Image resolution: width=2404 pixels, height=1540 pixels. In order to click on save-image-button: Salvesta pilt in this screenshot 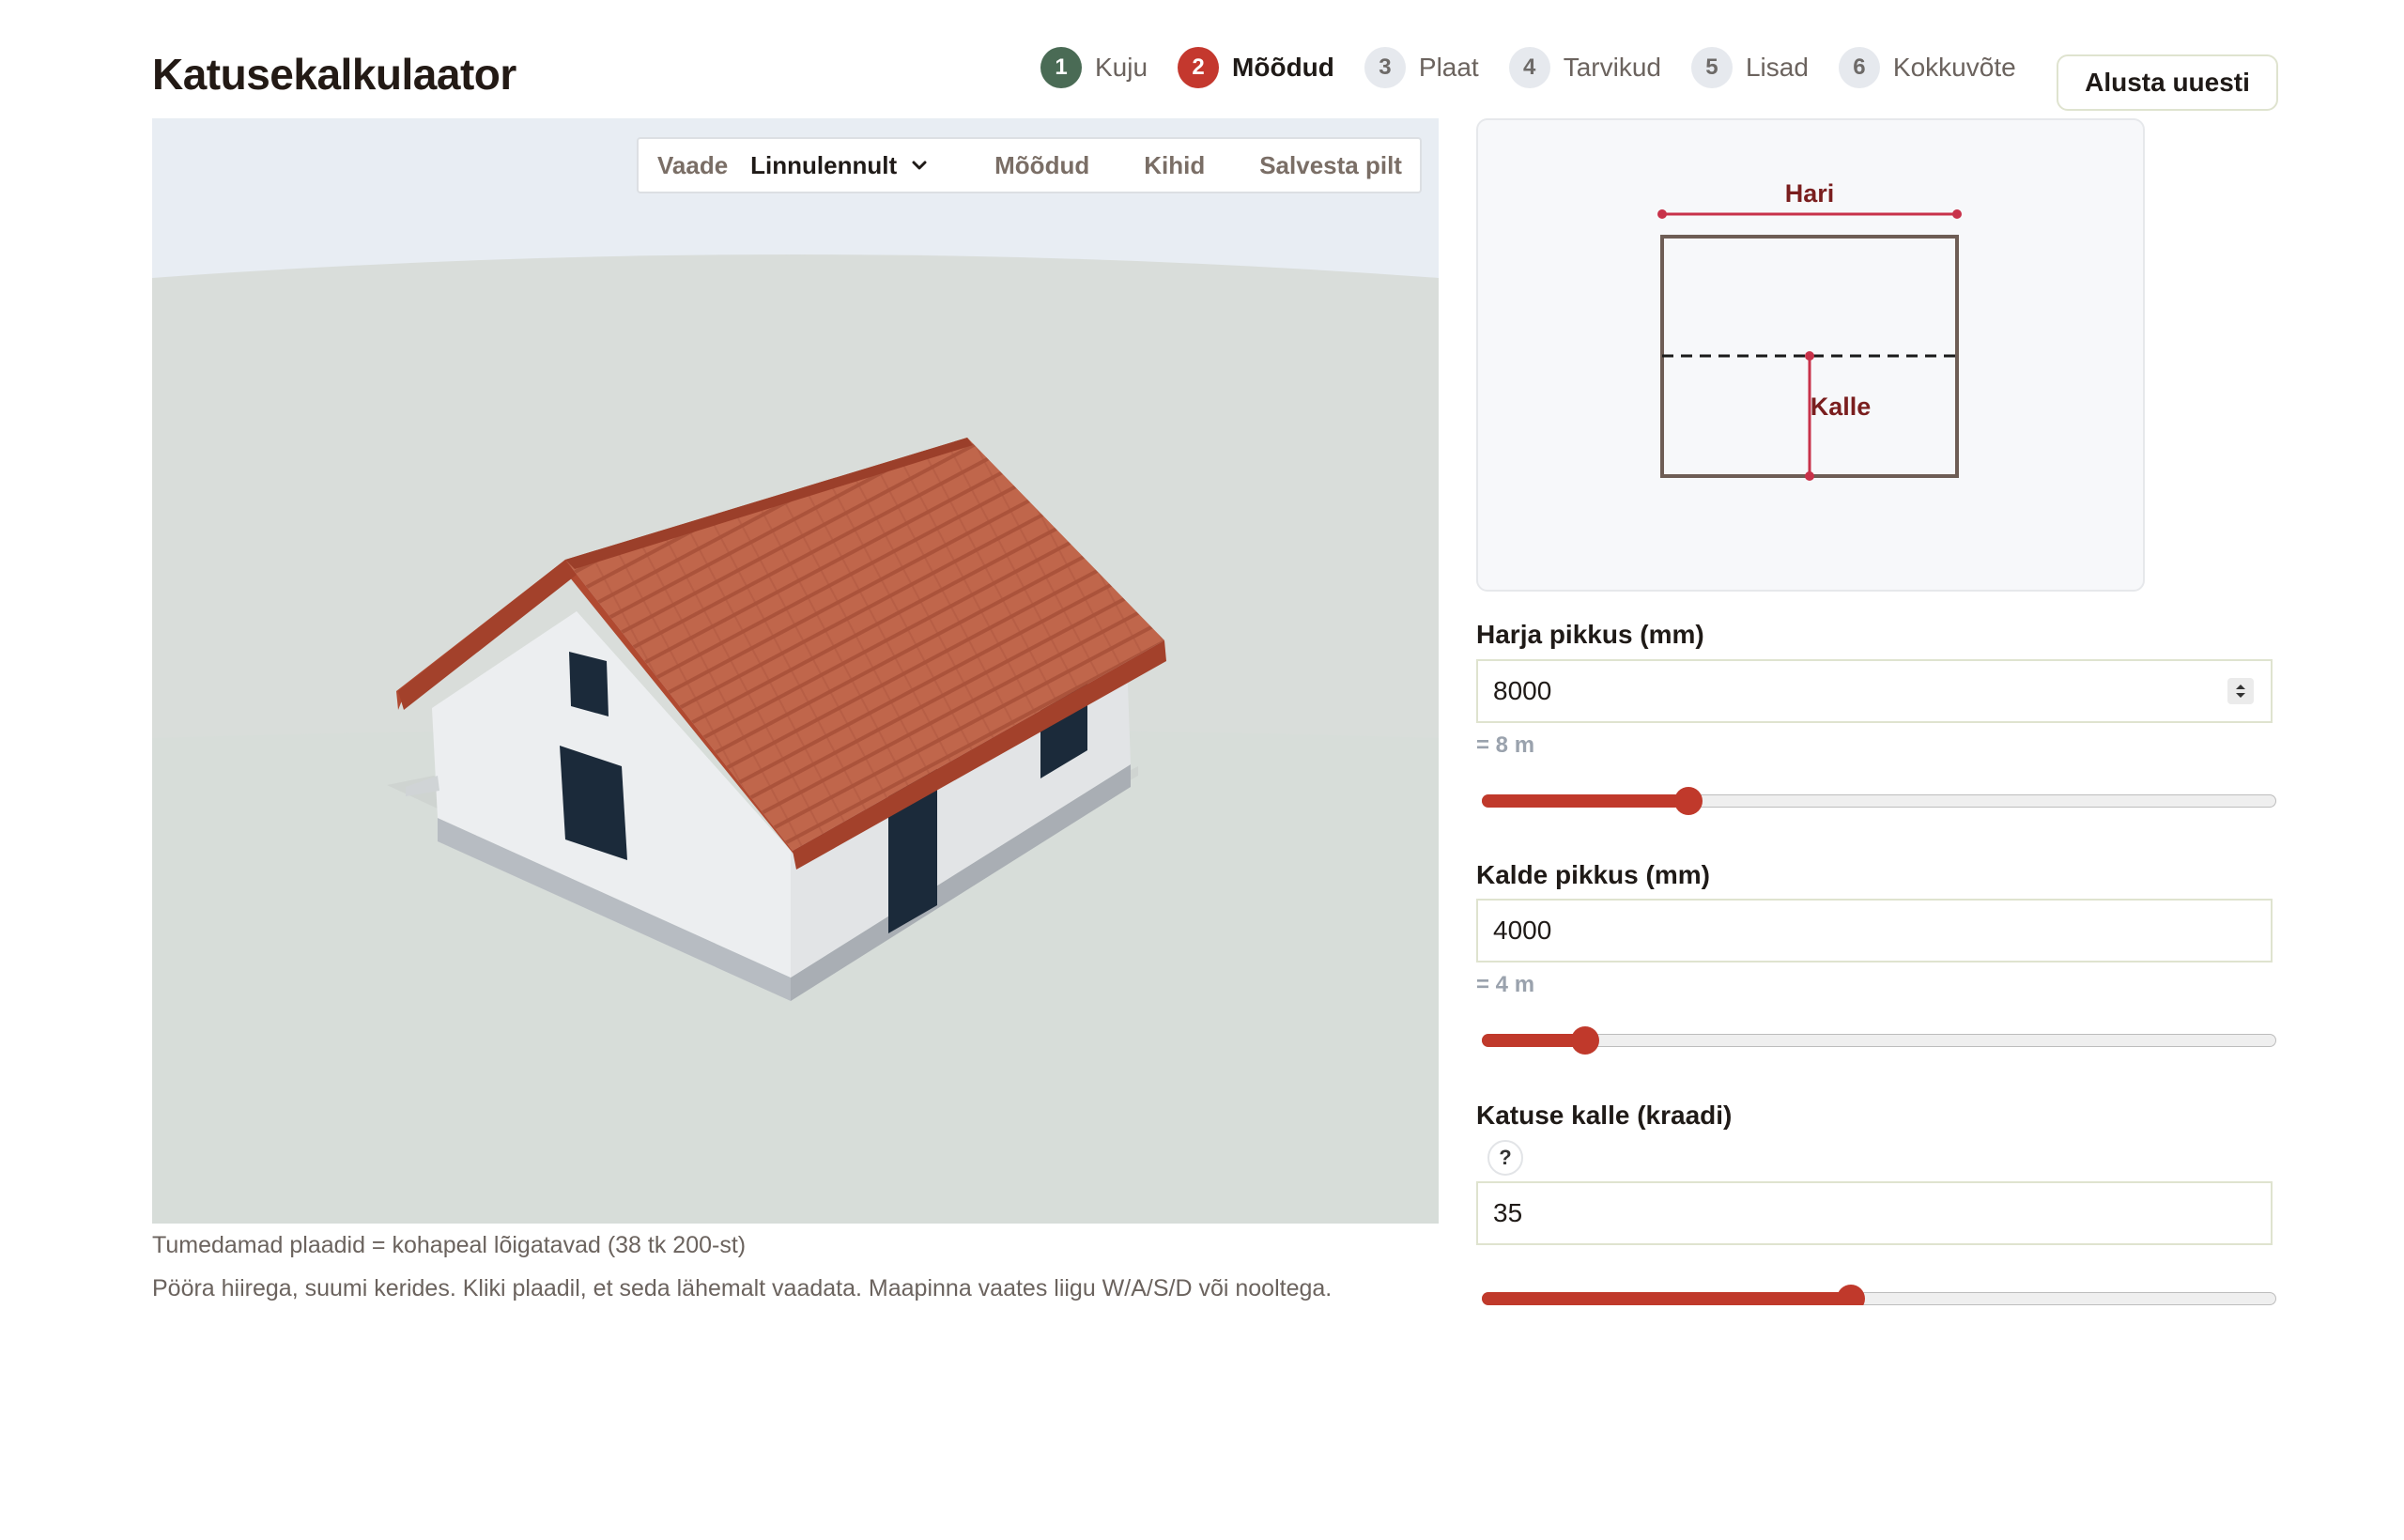, I will do `click(1330, 165)`.